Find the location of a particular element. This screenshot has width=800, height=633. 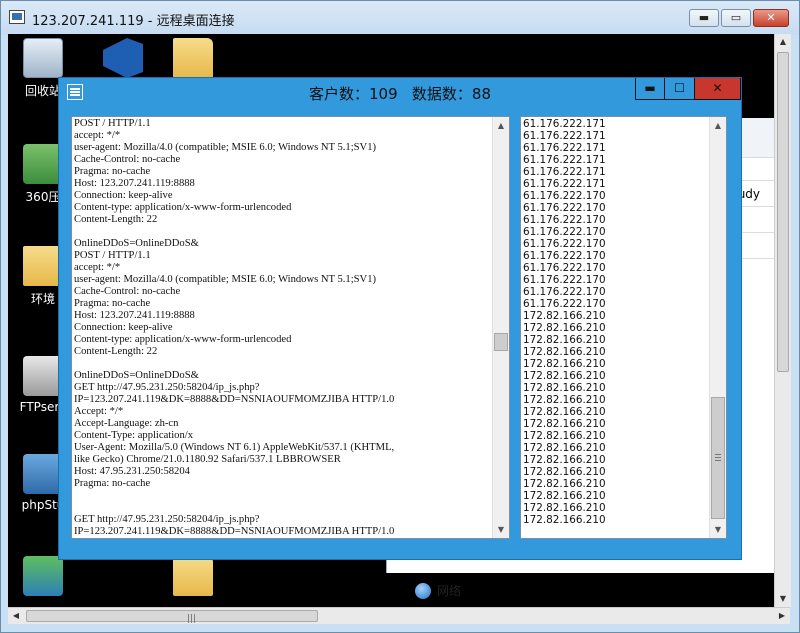

explorer-network-item: 网络 is located at coordinates (438, 590).